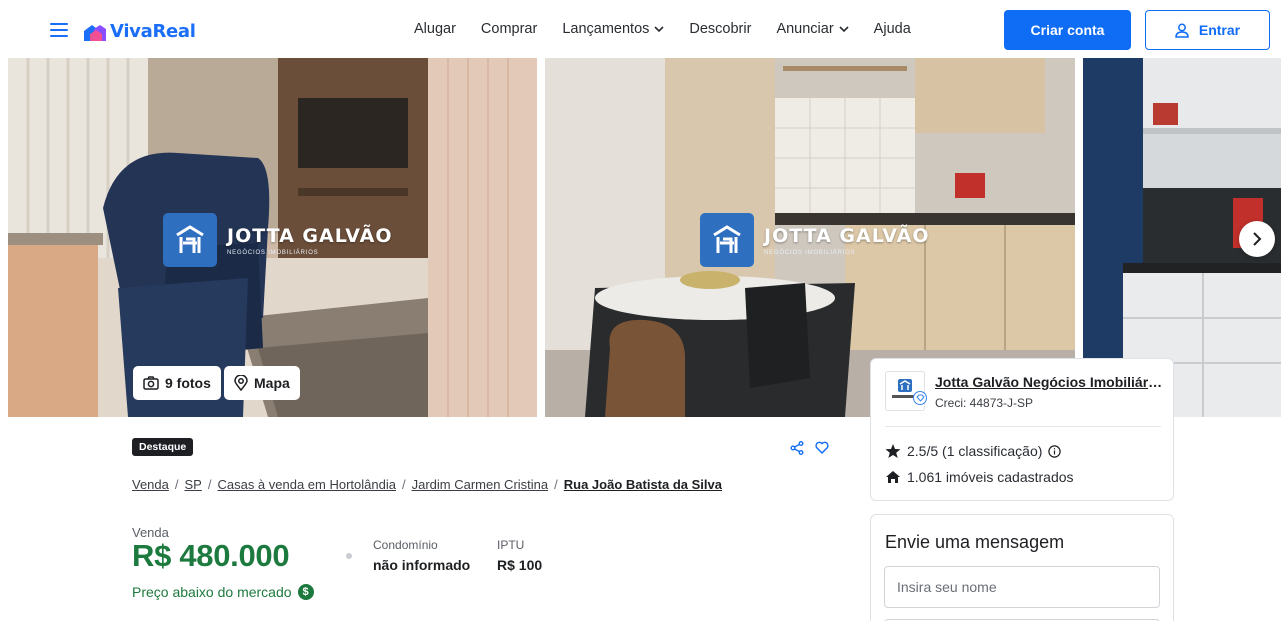 This screenshot has height=621, width=1281. I want to click on next-photo-button, so click(1257, 239).